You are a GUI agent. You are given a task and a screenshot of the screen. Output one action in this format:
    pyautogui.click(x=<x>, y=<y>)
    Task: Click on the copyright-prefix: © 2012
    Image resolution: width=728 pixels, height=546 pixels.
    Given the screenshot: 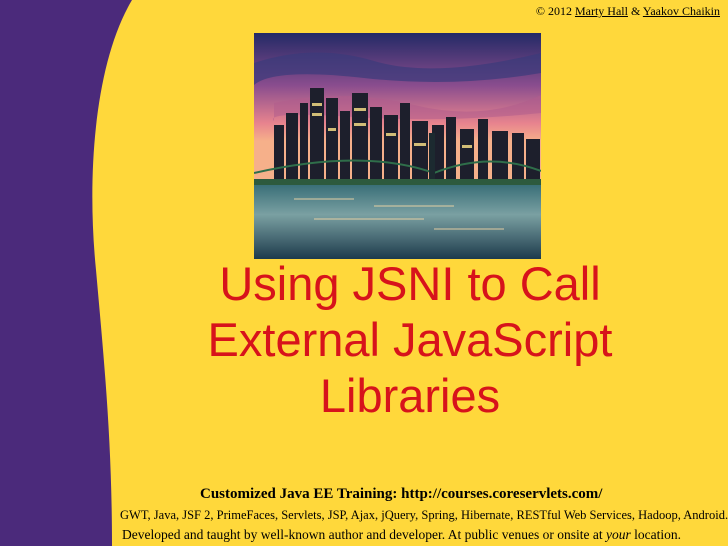 What is the action you would take?
    pyautogui.click(x=553, y=11)
    